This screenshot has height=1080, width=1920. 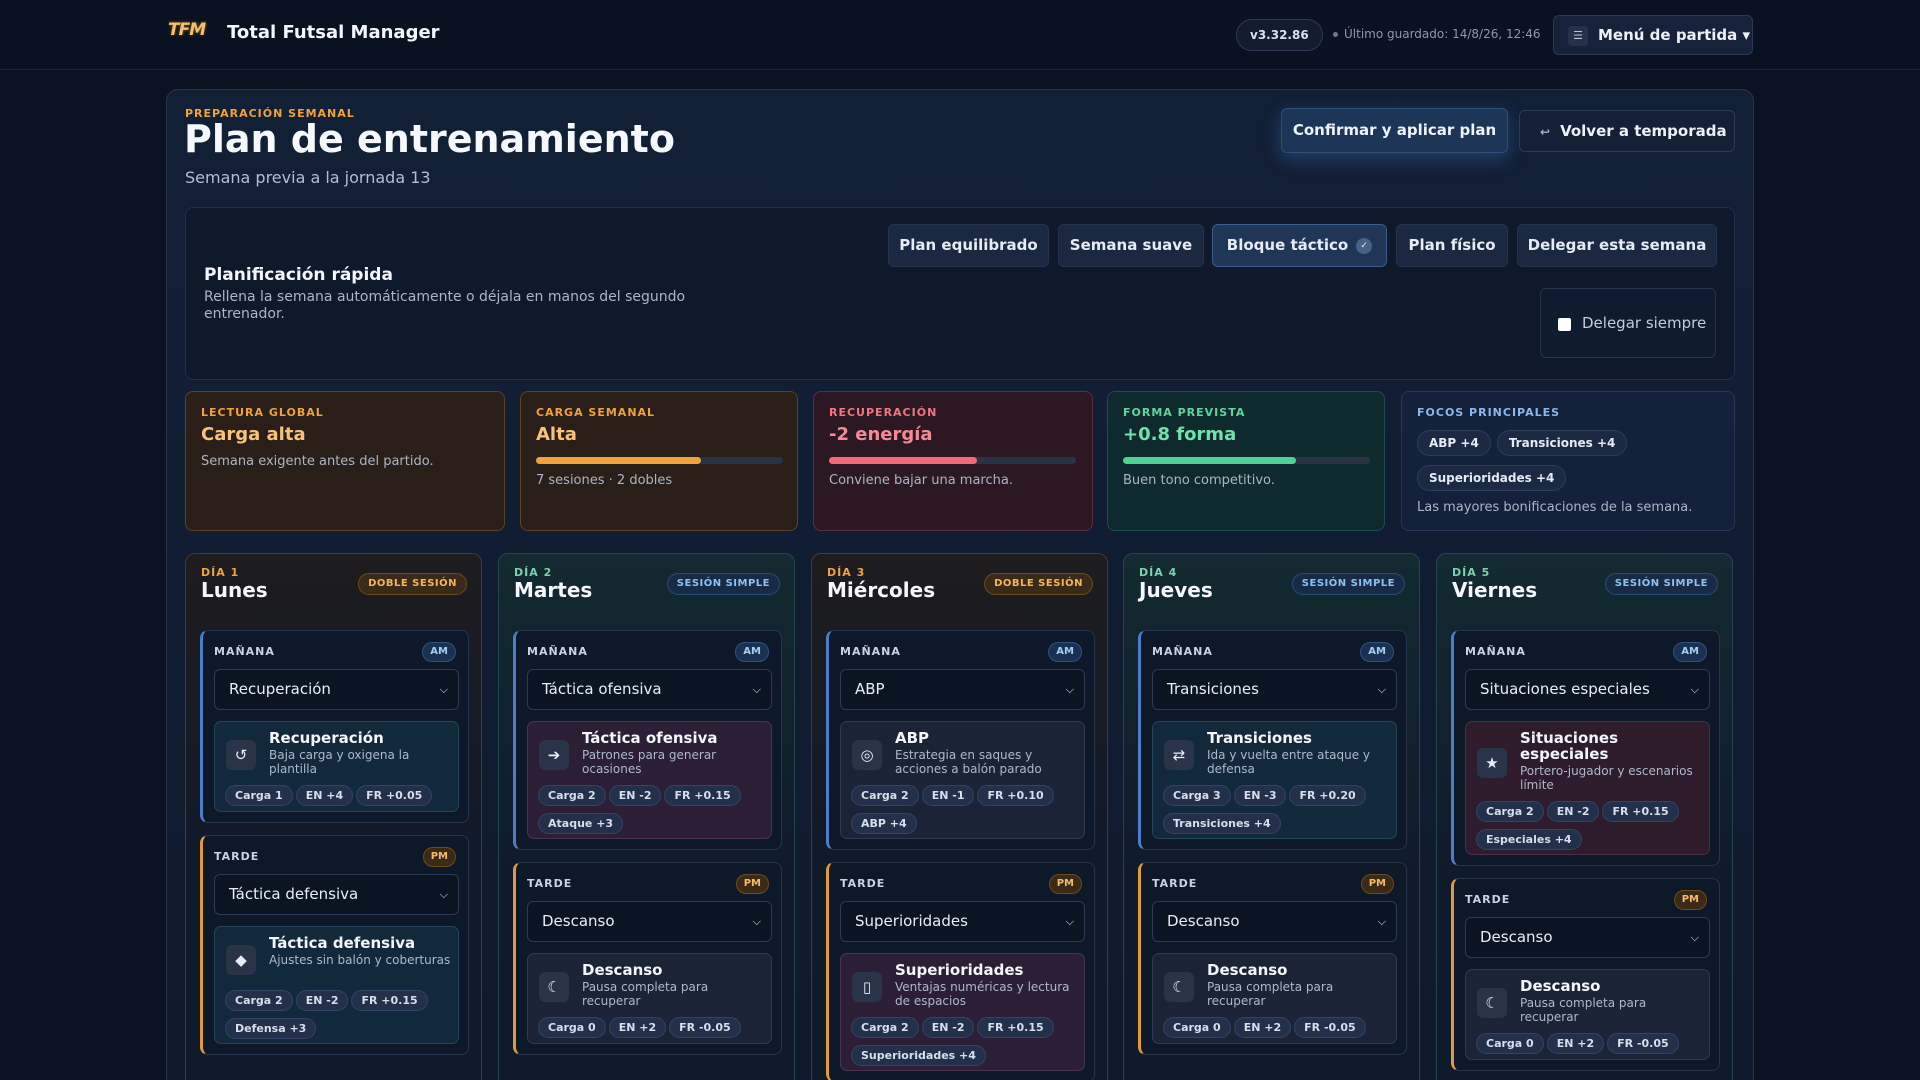 What do you see at coordinates (596, 412) in the screenshot?
I see `weekly-load-label: CARGA SEMANAL` at bounding box center [596, 412].